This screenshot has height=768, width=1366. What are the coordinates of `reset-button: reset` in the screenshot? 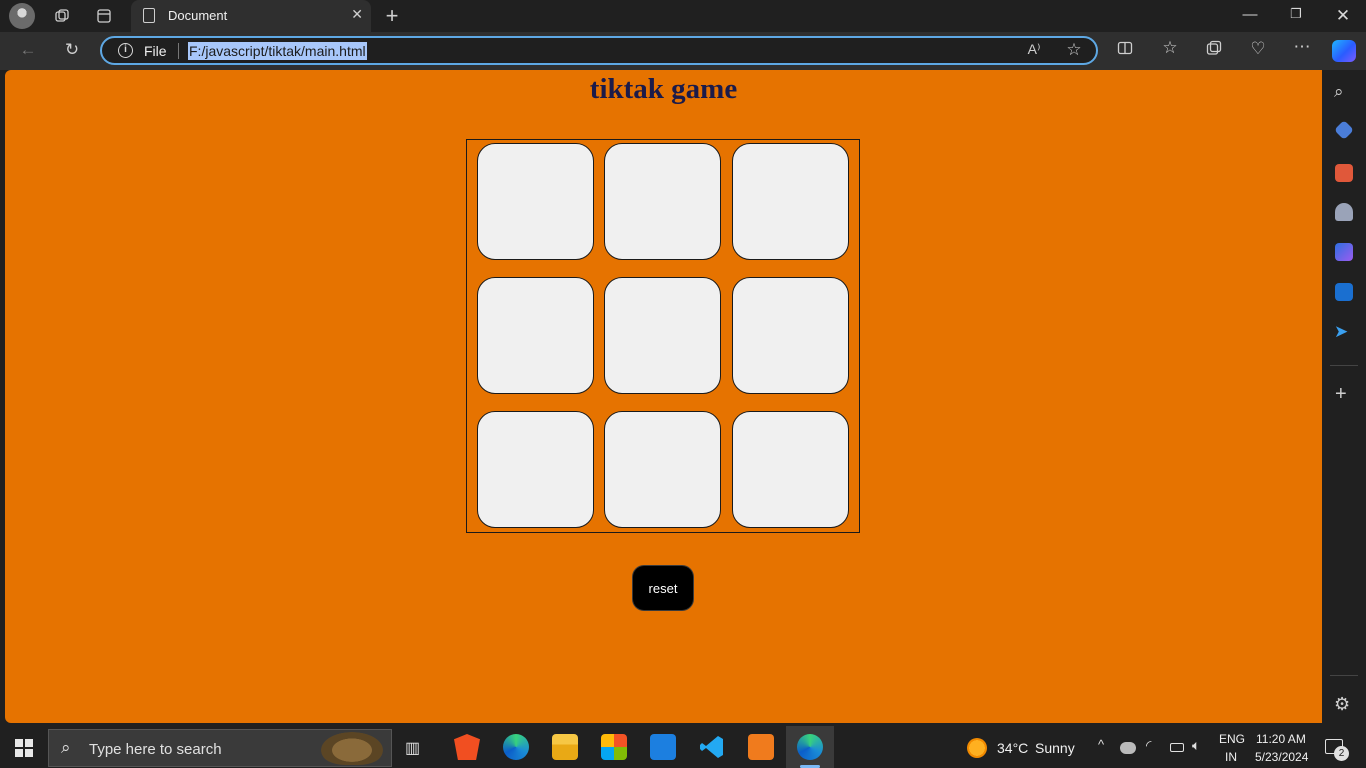 It's located at (663, 588).